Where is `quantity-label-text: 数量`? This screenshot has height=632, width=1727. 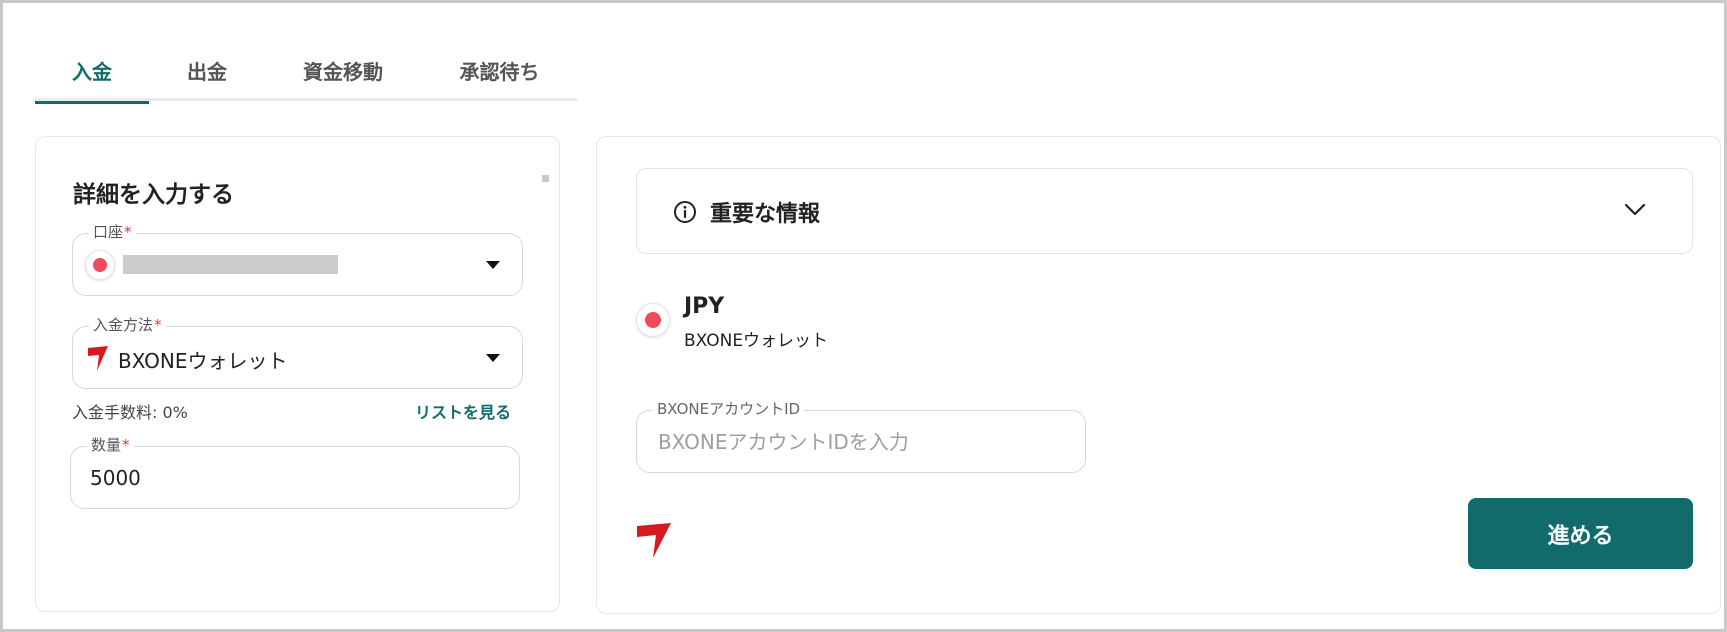
quantity-label-text: 数量 is located at coordinates (106, 445).